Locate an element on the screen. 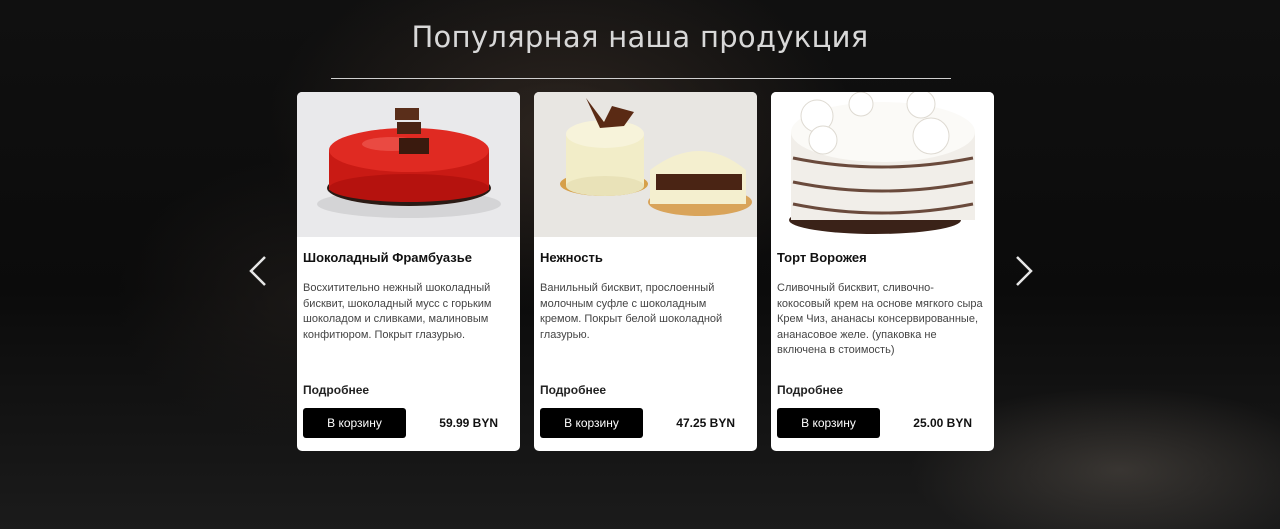 This screenshot has height=529, width=1280. chevron-right-icon is located at coordinates (1024, 271).